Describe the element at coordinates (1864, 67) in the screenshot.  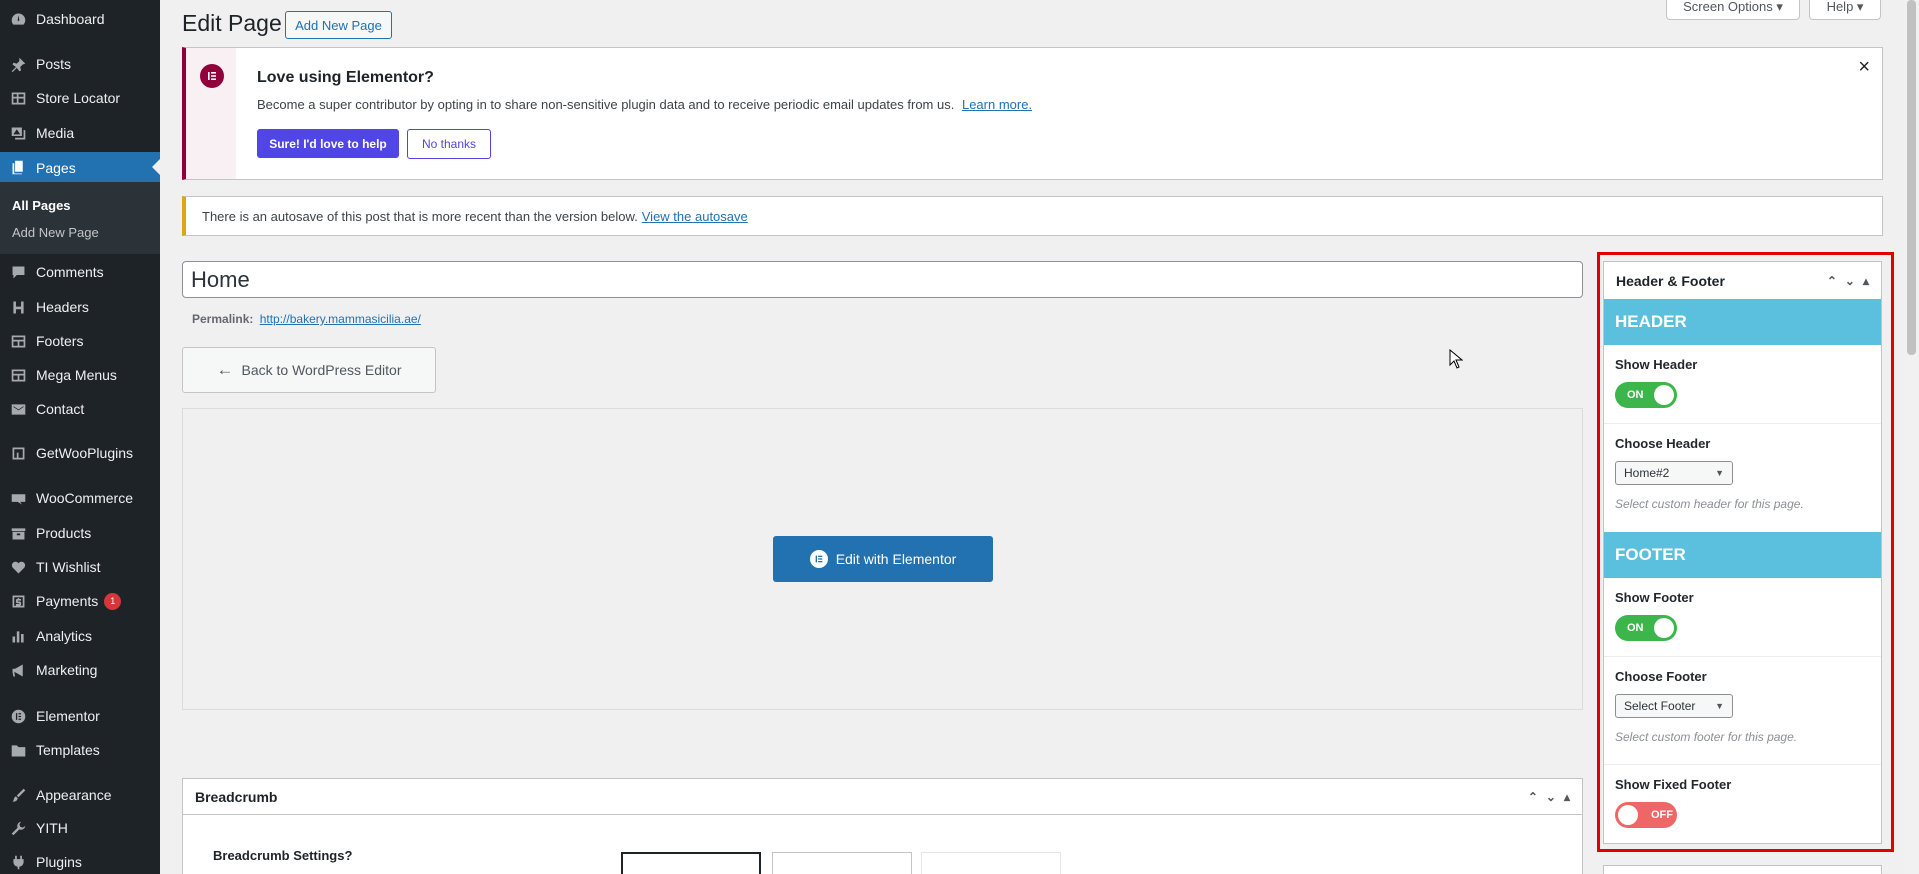
I see `close-icon: ×` at that location.